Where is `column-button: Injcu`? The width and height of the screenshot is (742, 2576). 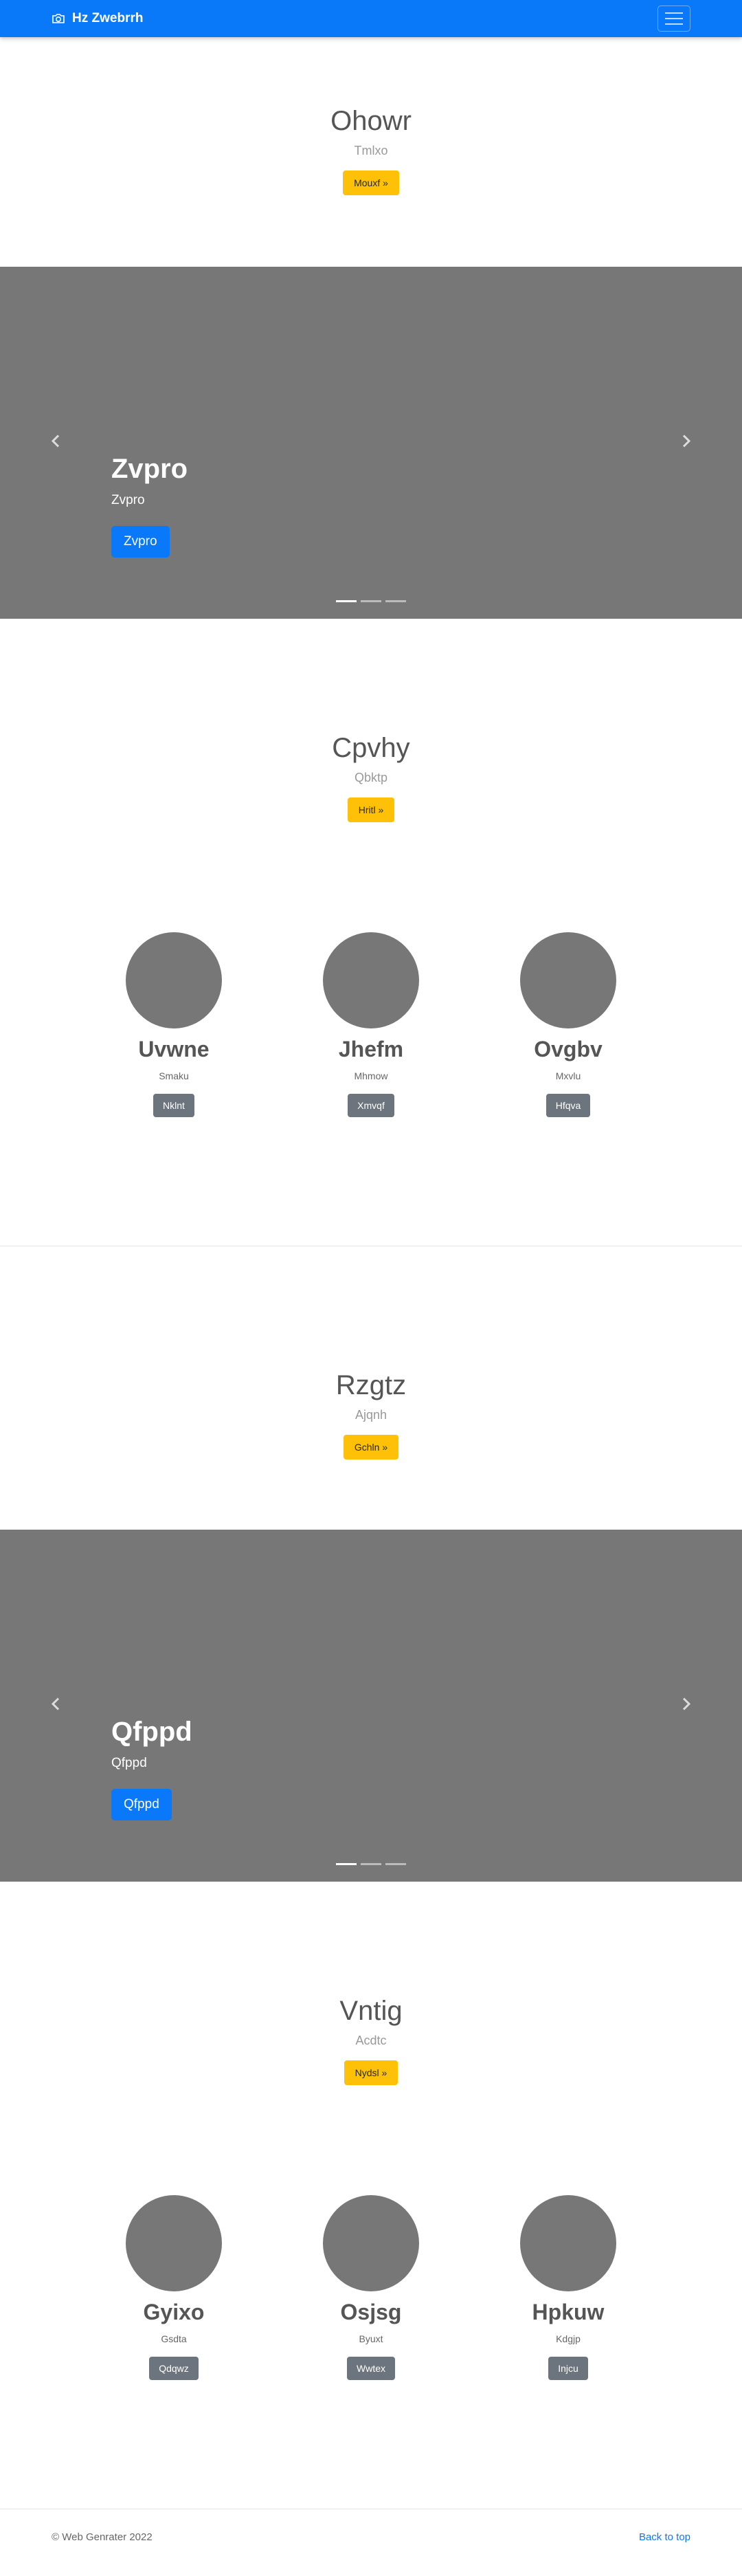 column-button: Injcu is located at coordinates (568, 2368).